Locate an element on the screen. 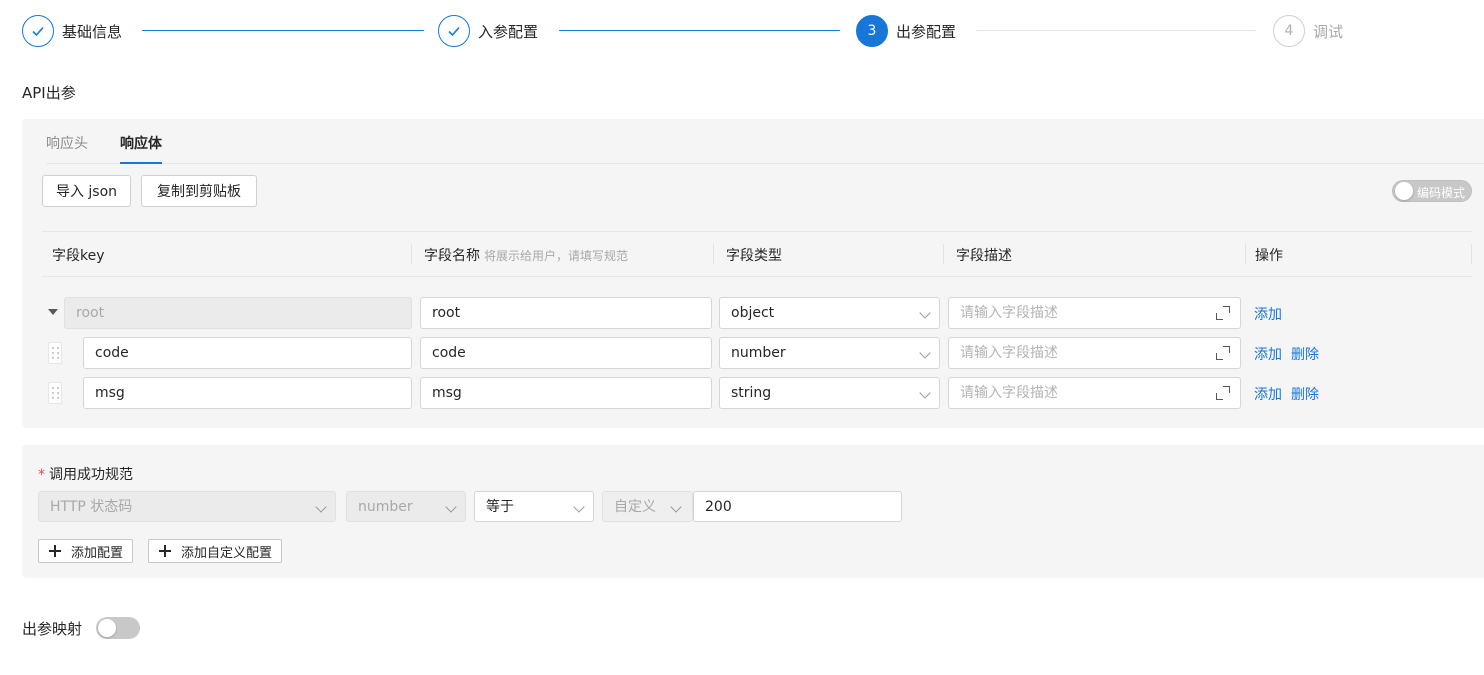  rule-value-type-select: number is located at coordinates (406, 506).